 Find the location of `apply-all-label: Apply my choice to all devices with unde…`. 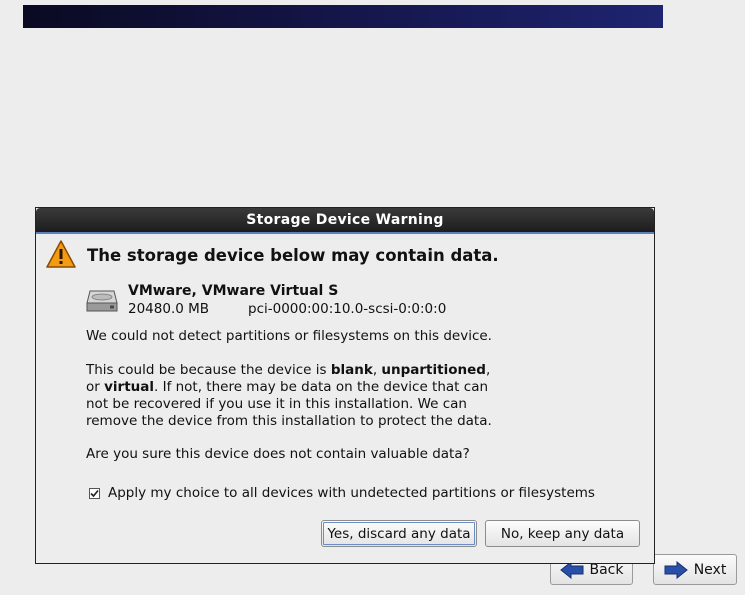

apply-all-label: Apply my choice to all devices with unde… is located at coordinates (351, 493).